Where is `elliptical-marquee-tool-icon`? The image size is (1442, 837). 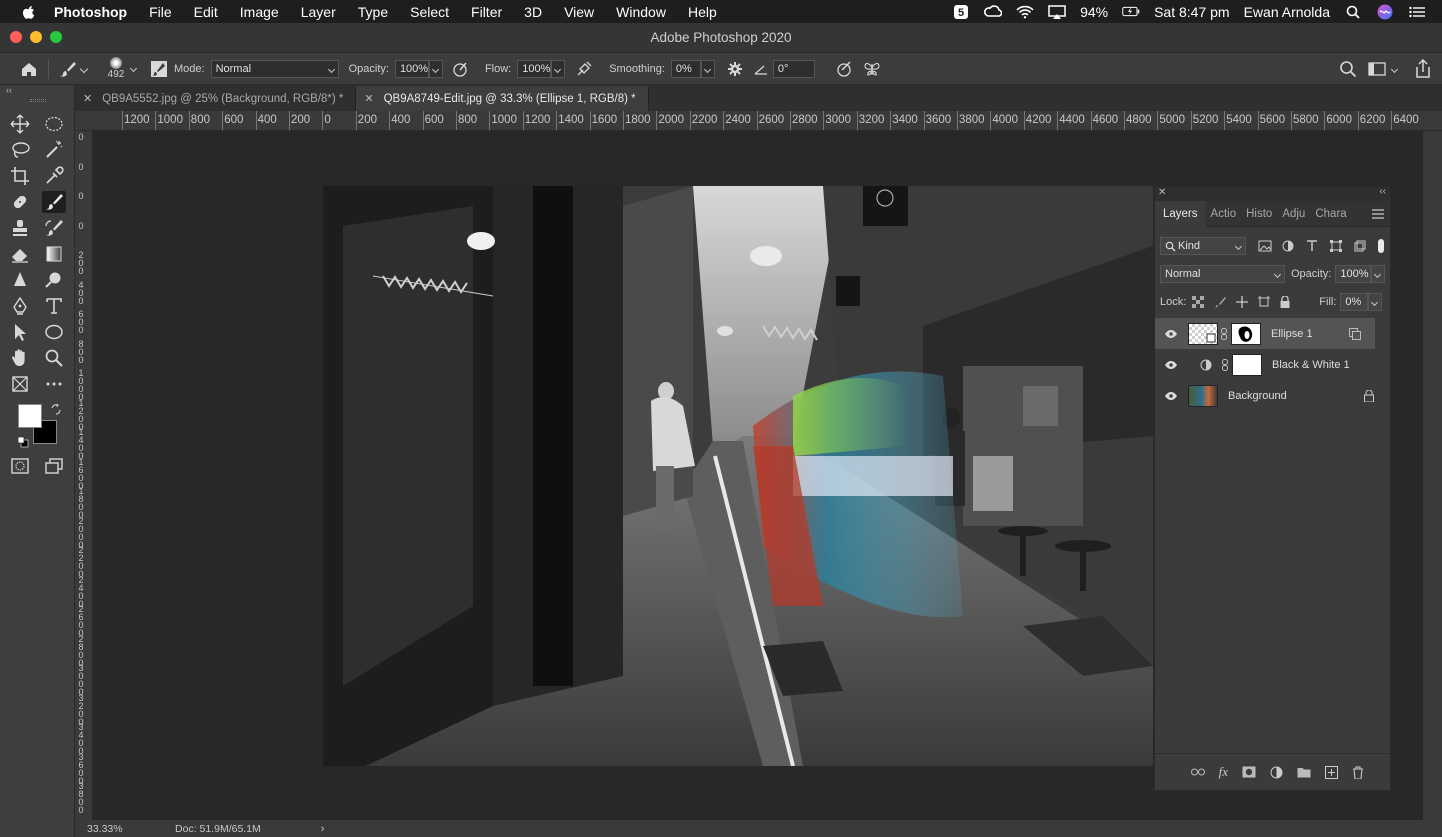 elliptical-marquee-tool-icon is located at coordinates (54, 124).